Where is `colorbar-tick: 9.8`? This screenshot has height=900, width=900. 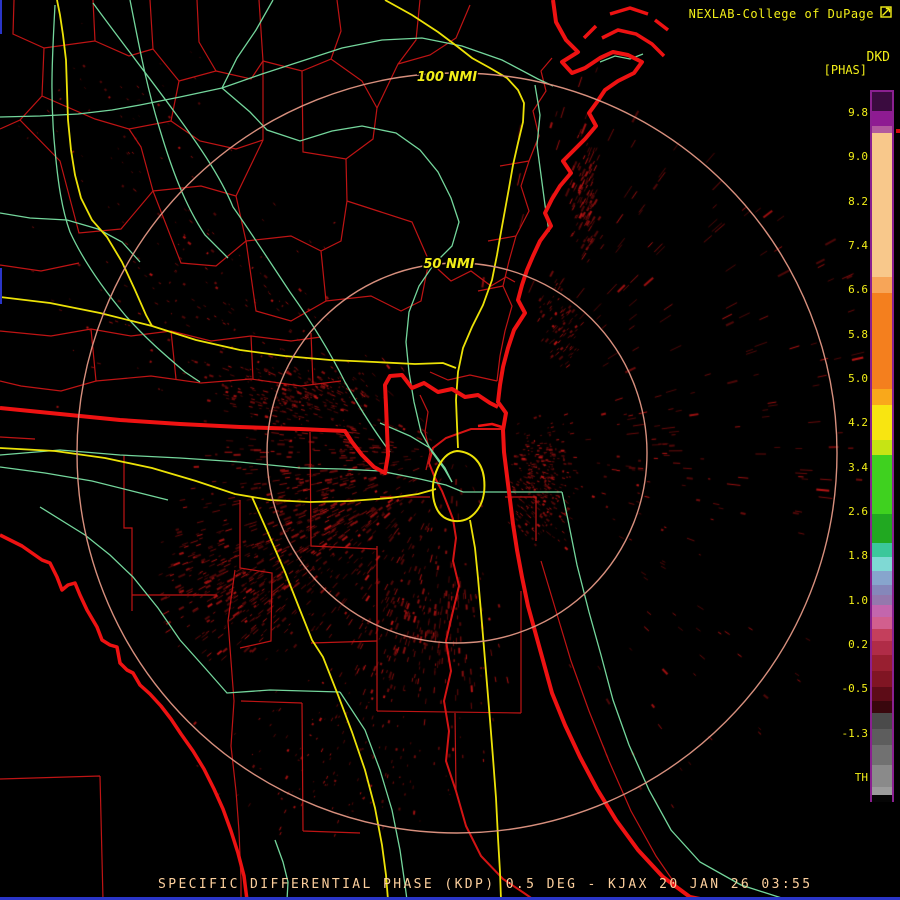 colorbar-tick: 9.8 is located at coordinates (858, 112).